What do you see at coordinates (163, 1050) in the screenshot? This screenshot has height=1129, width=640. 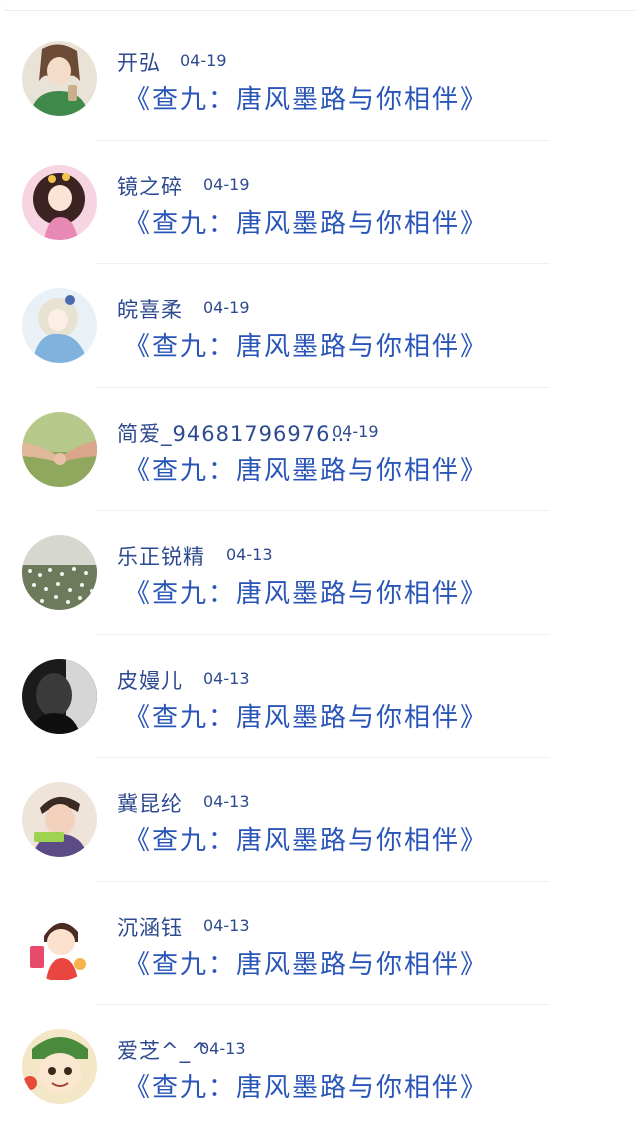 I see `user-name: 爱芝^_^` at bounding box center [163, 1050].